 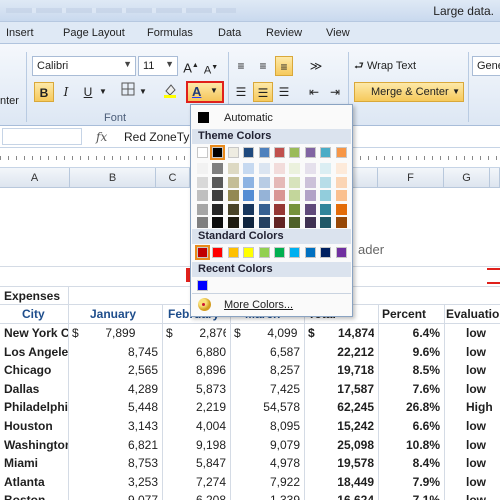 I want to click on table-cell-feb: 4,004, so click(x=196, y=426).